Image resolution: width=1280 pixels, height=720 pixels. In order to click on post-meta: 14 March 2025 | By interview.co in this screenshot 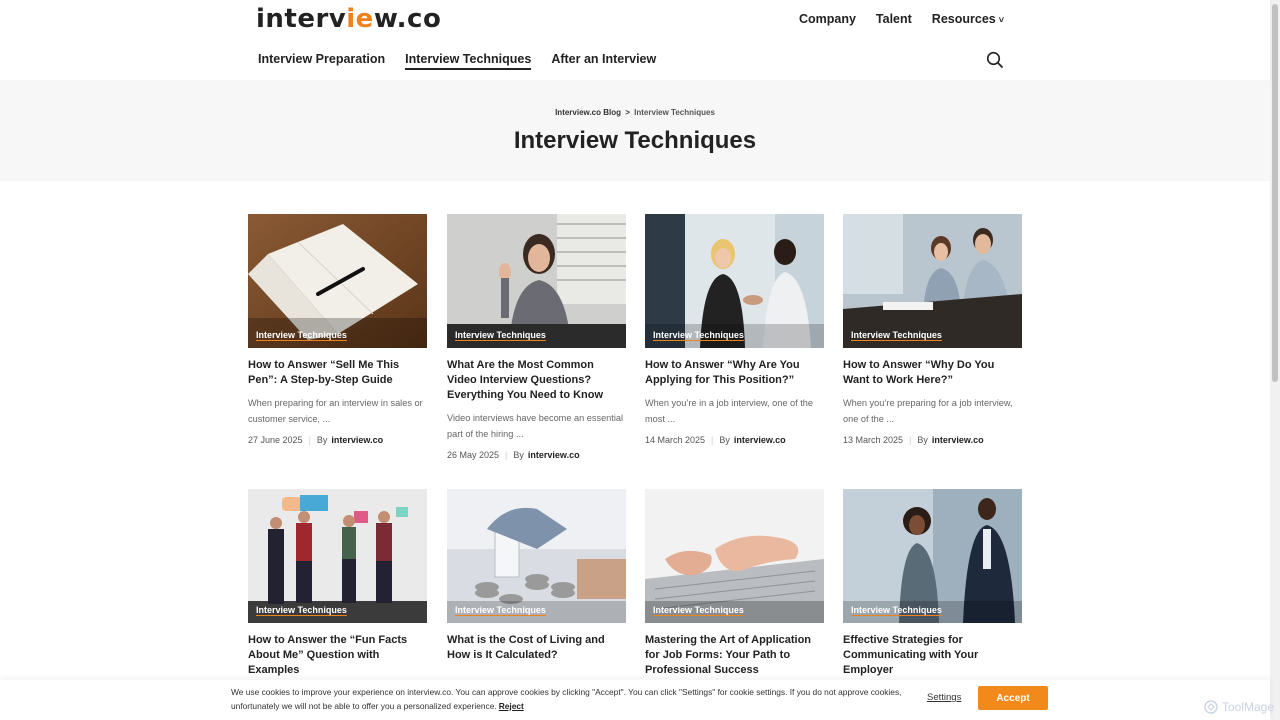, I will do `click(734, 440)`.